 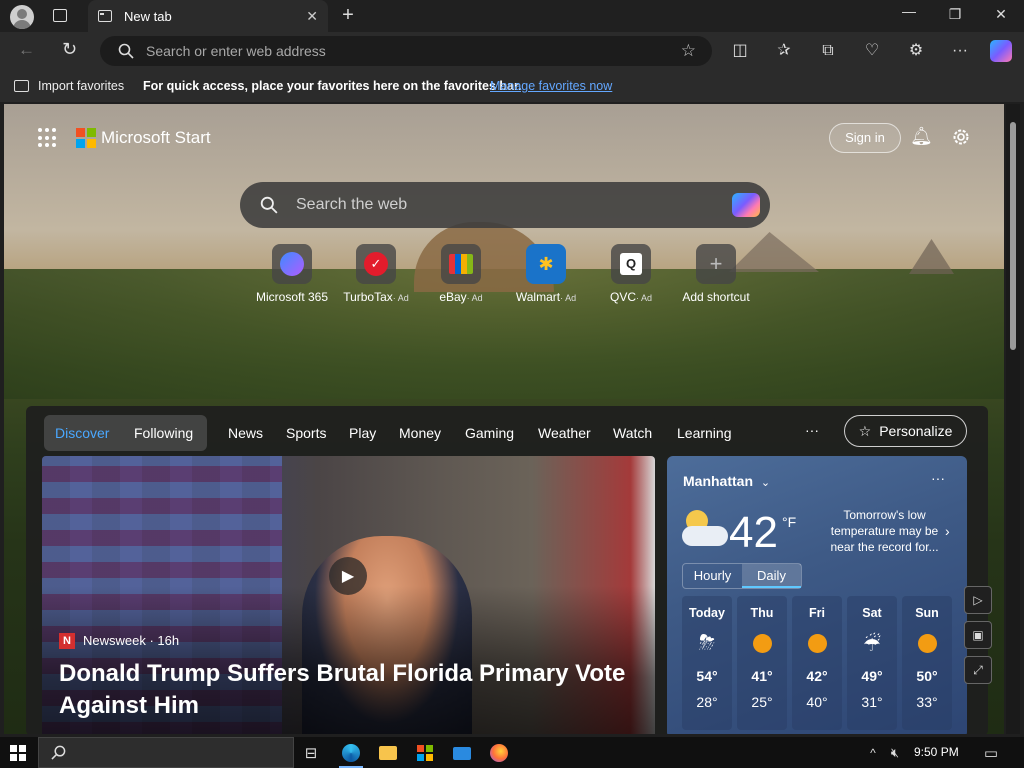 What do you see at coordinates (564, 433) in the screenshot?
I see `tab-weather: Weather` at bounding box center [564, 433].